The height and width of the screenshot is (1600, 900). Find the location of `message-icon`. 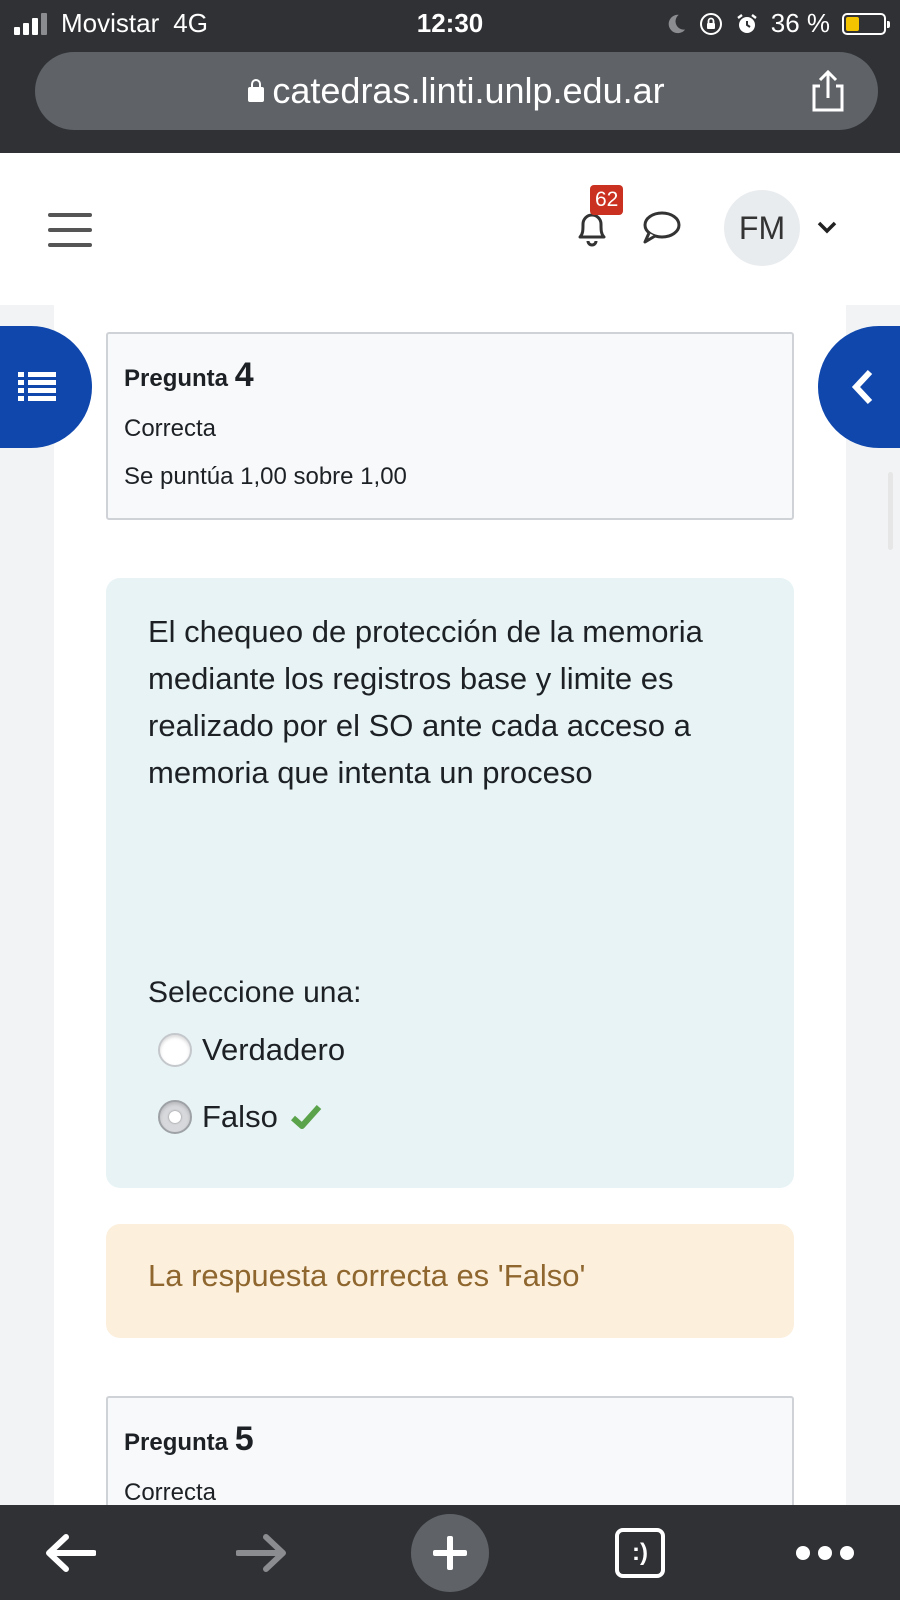

message-icon is located at coordinates (661, 227).